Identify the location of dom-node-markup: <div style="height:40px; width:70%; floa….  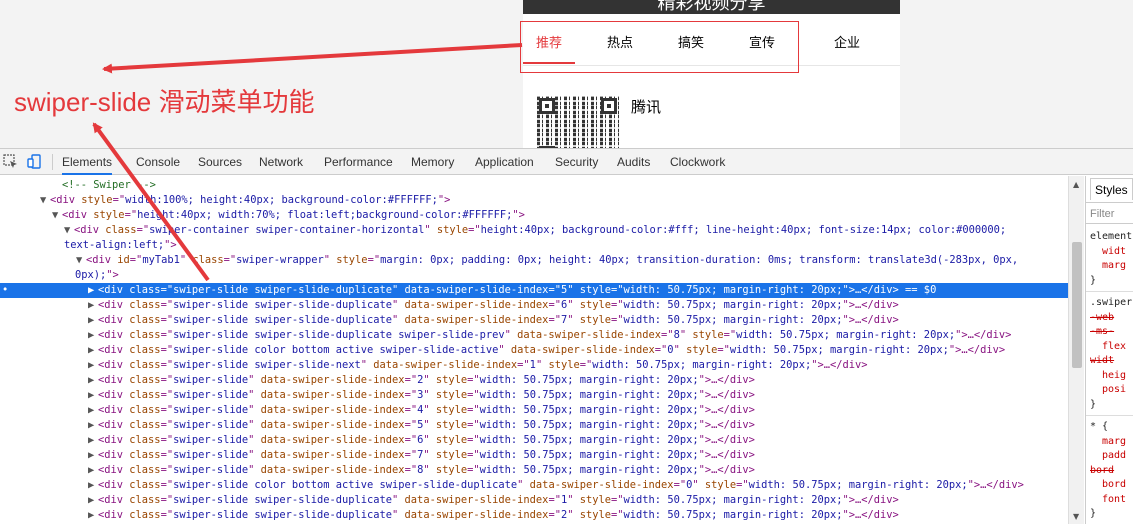
(293, 215).